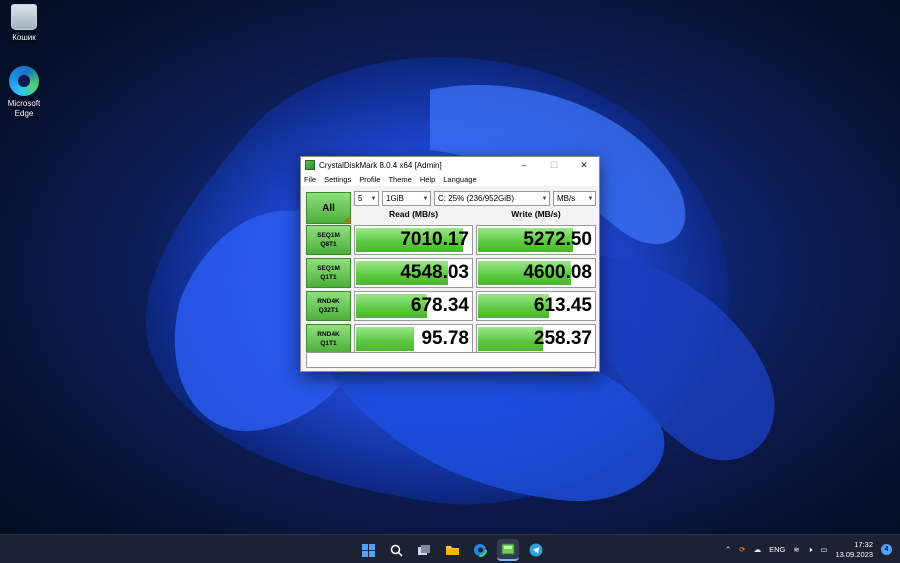  I want to click on recycle-bin-label: Кошик, so click(24, 37).